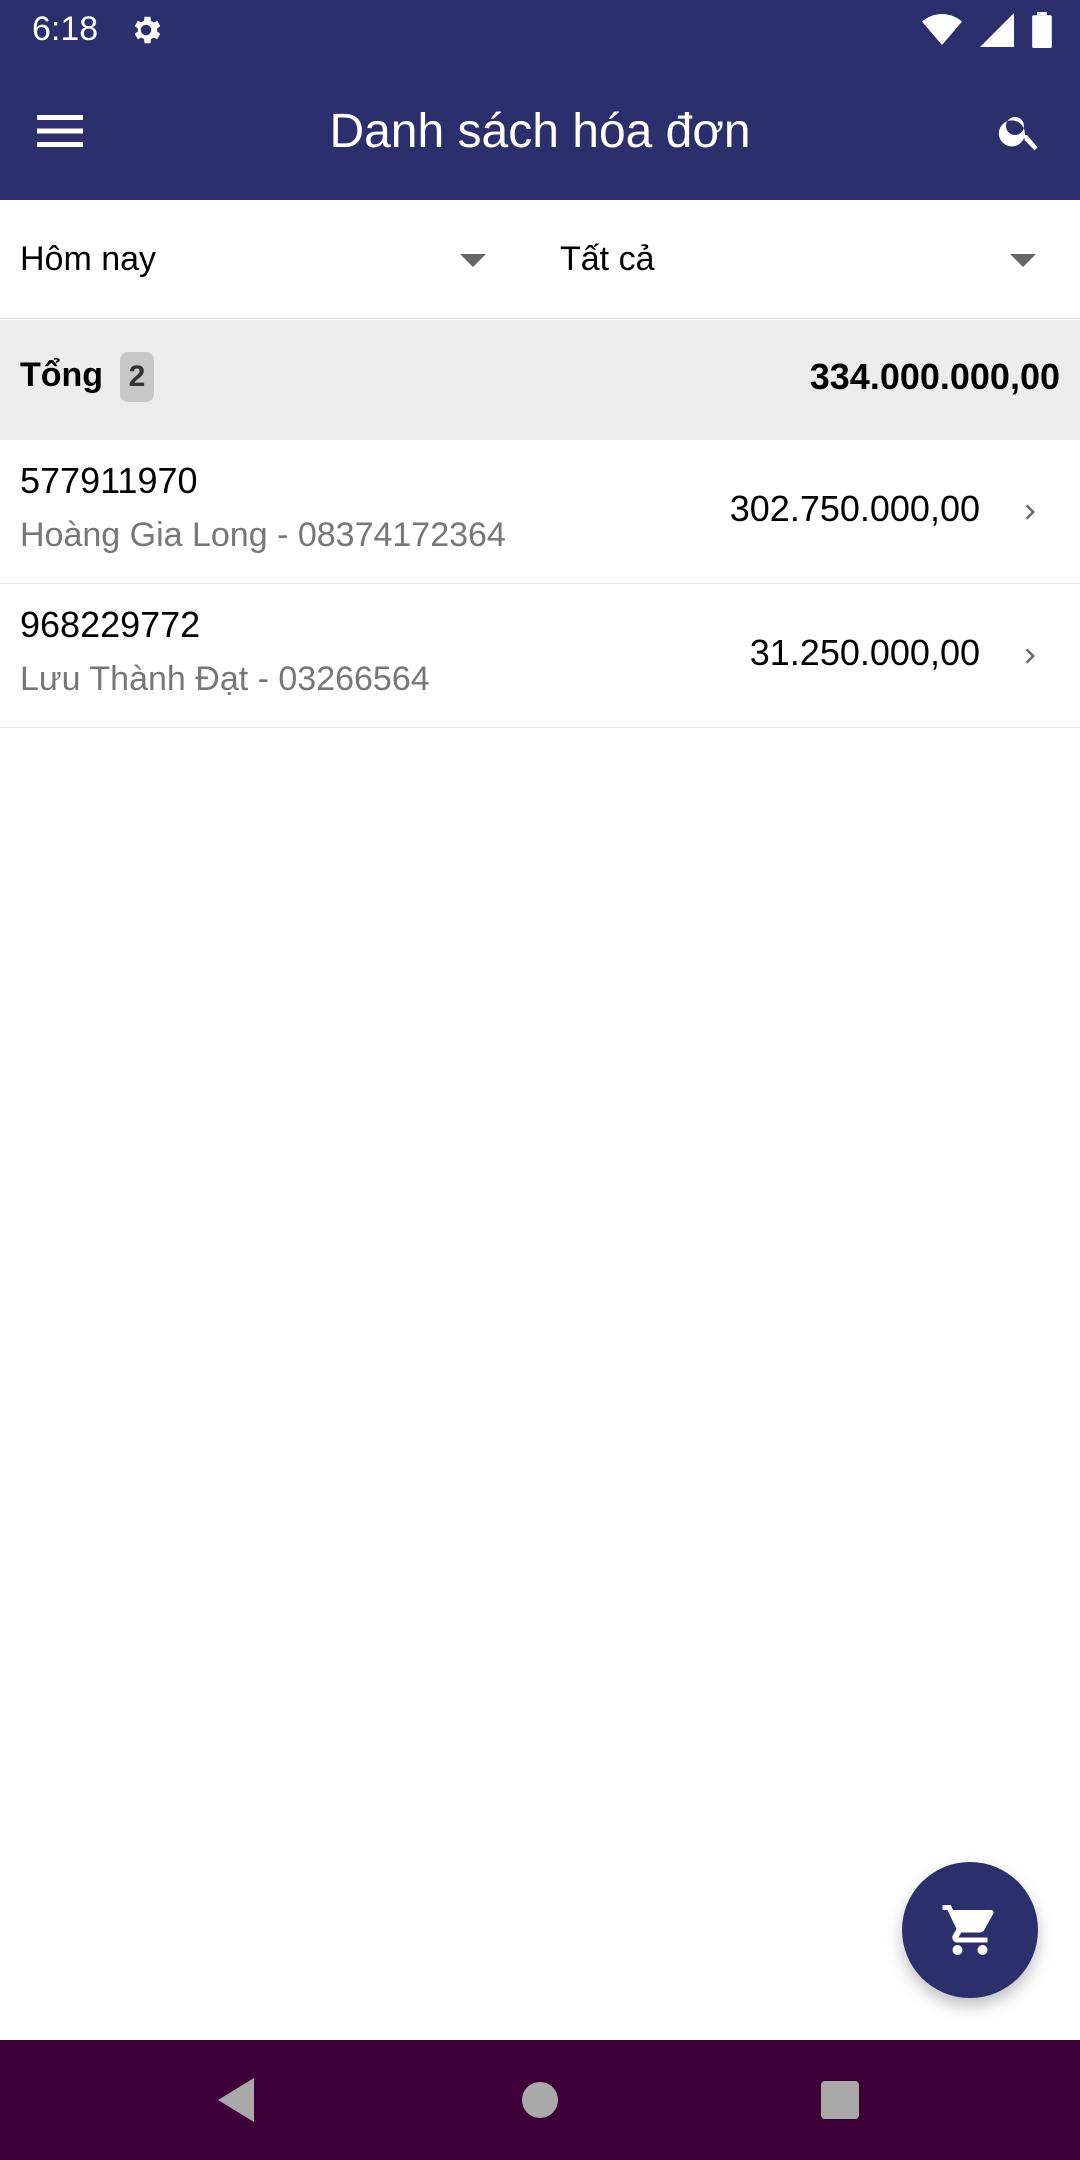  I want to click on recents-icon, so click(840, 2100).